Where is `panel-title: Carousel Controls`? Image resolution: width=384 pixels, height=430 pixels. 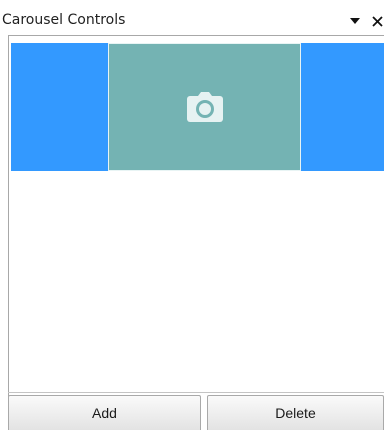
panel-title: Carousel Controls is located at coordinates (64, 20).